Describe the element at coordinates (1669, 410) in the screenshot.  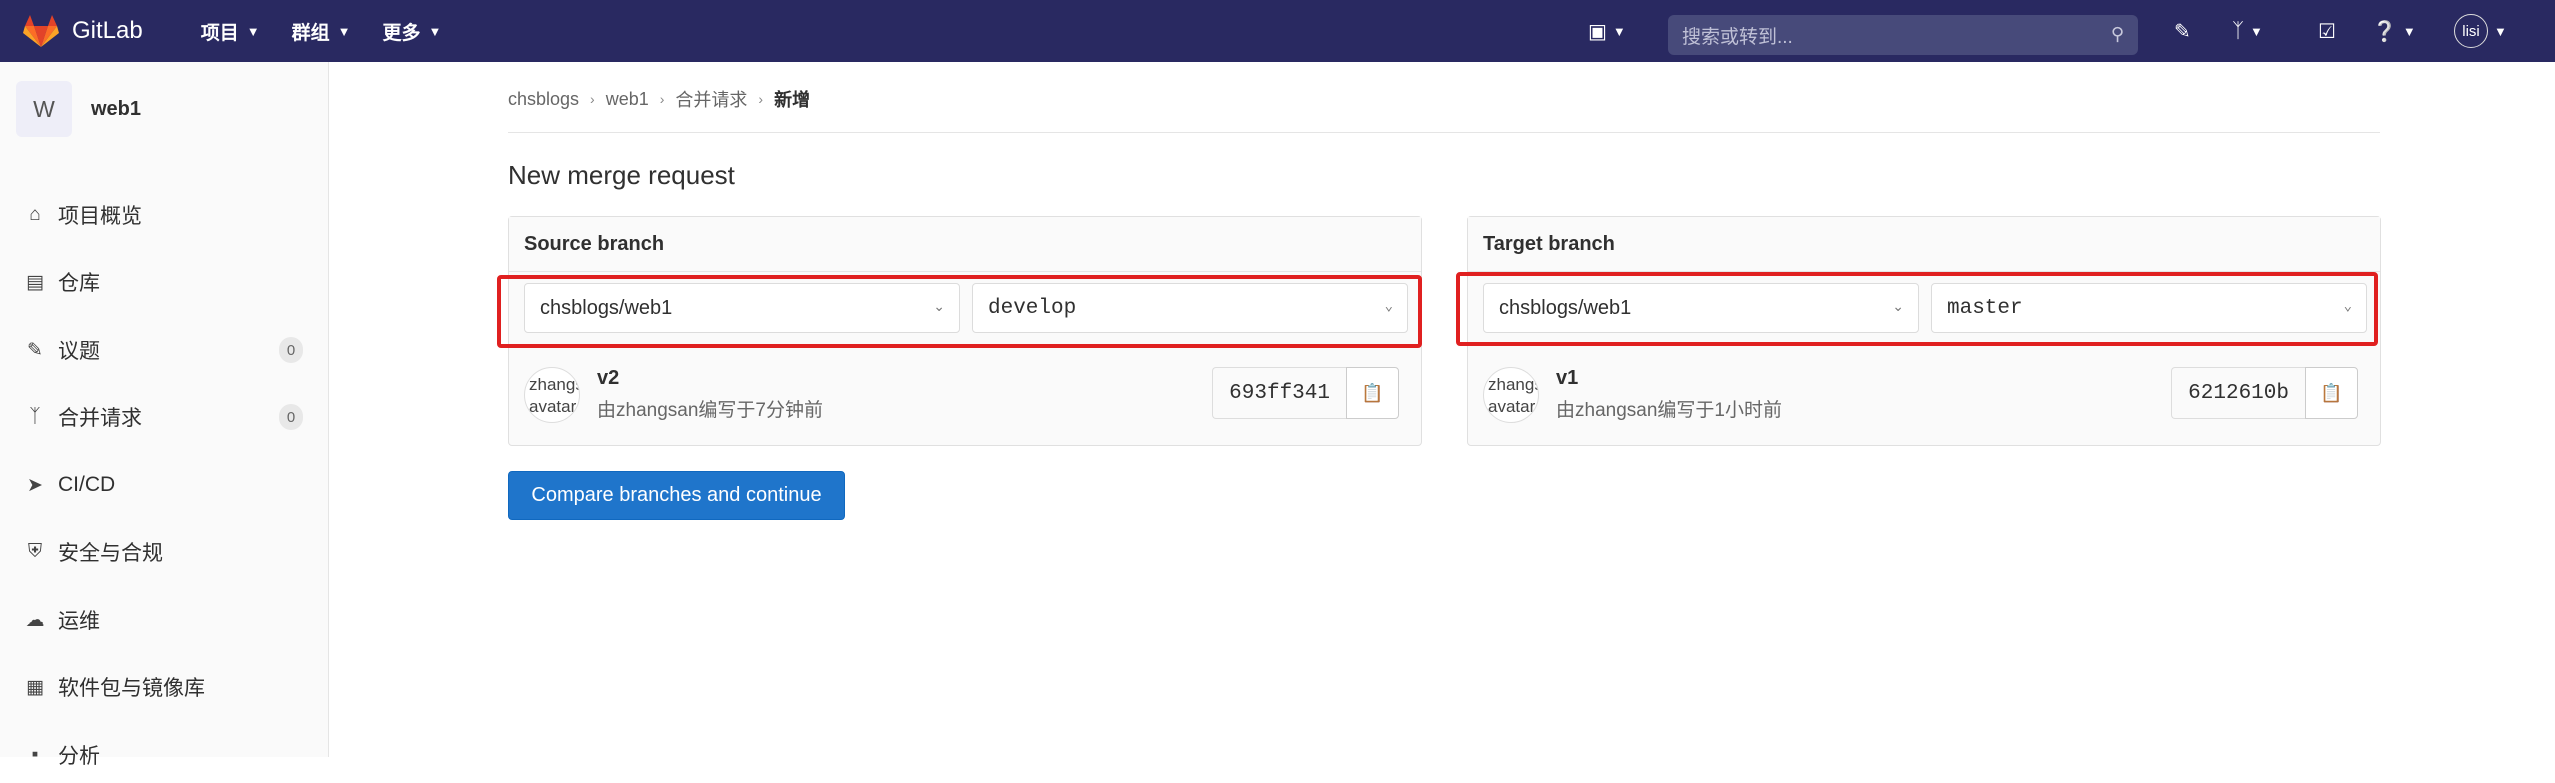
I see `commit-meta: 由zhangsan编写于1小时前` at that location.